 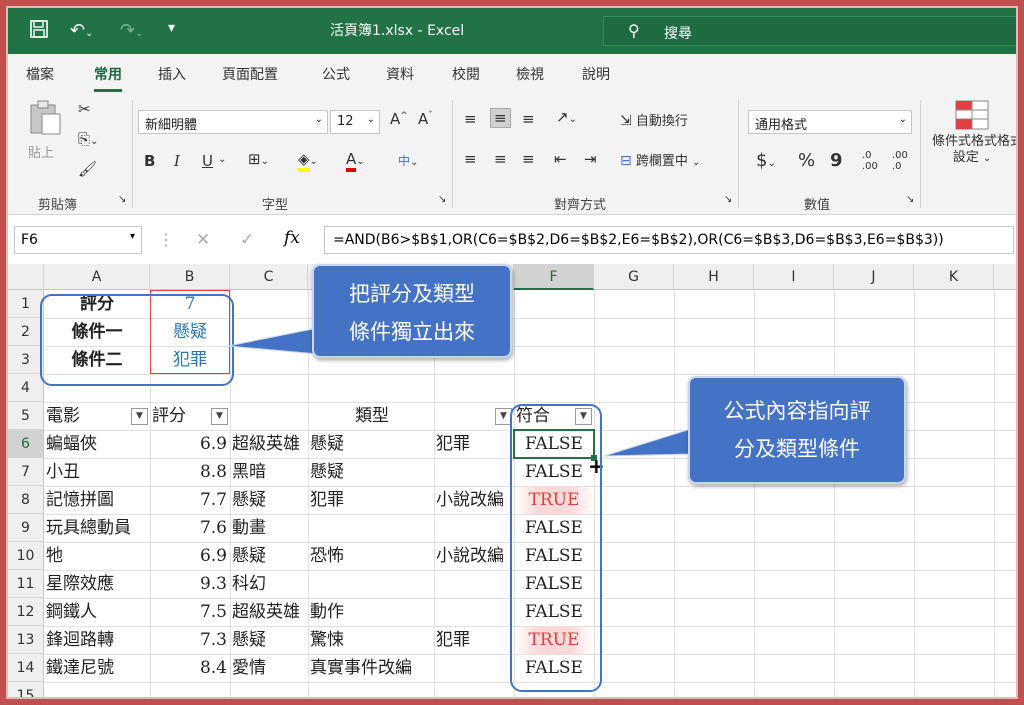 I want to click on phonetic-icon: 中⌄, so click(x=408, y=160).